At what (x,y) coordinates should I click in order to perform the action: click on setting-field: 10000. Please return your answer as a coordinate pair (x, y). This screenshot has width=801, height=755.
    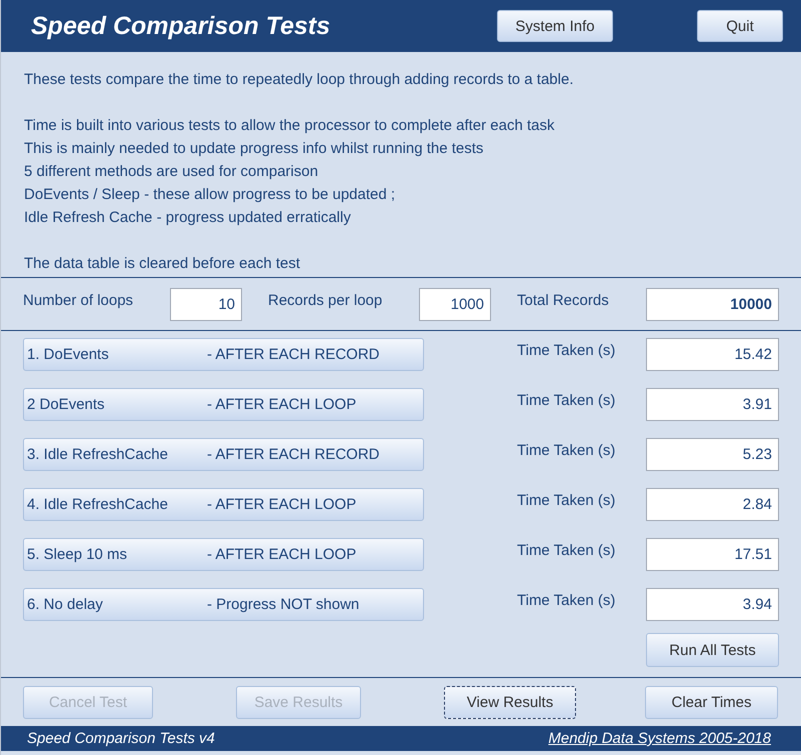
    Looking at the image, I should click on (712, 304).